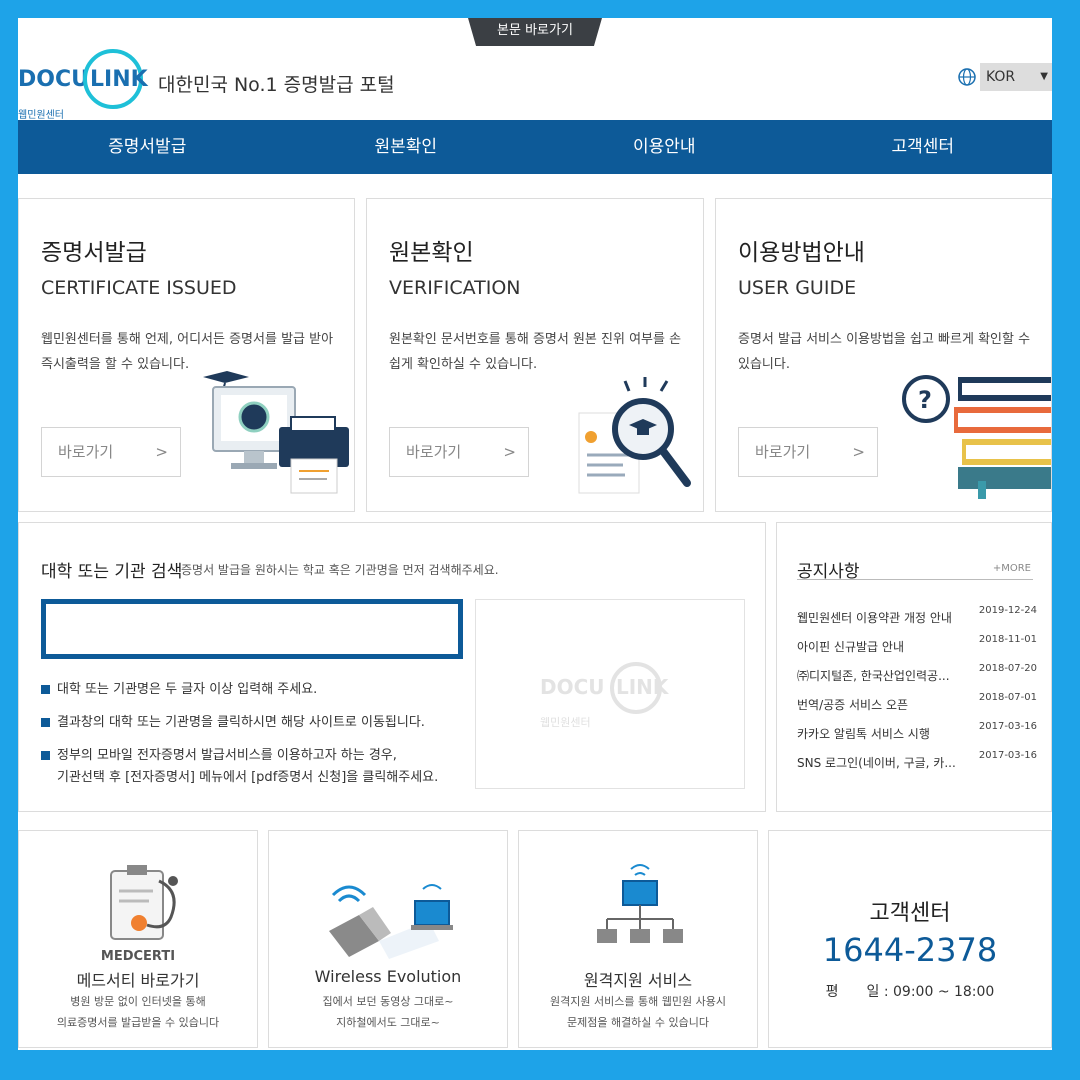 The width and height of the screenshot is (1080, 1080). I want to click on books-question-illustration: ?, so click(976, 437).